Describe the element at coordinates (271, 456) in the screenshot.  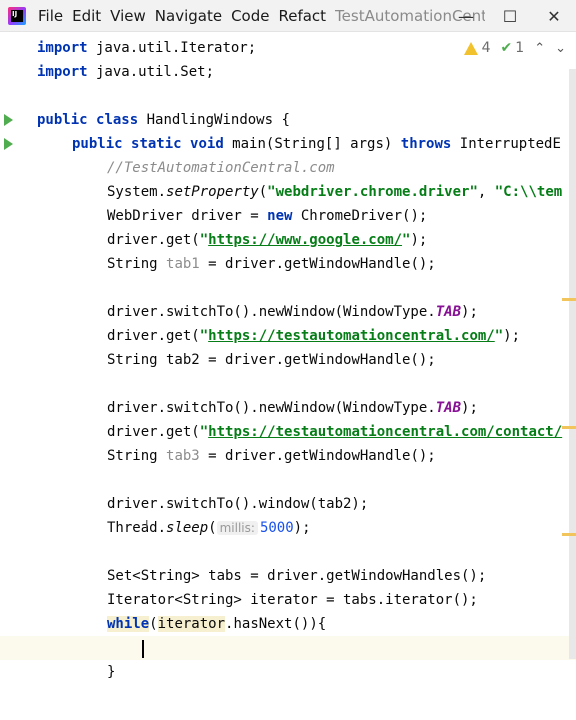
I see `code-line: String tab3 = driver.getWindowHandle();` at that location.